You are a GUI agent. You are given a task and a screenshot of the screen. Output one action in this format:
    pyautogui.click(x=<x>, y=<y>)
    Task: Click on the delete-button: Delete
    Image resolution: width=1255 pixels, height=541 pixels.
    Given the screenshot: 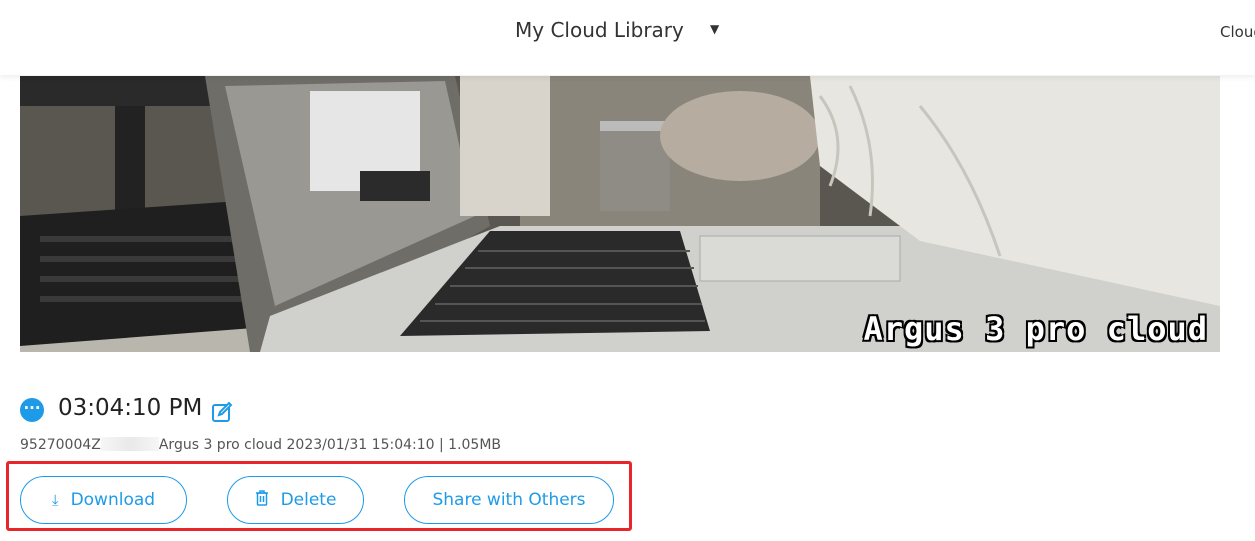 What is the action you would take?
    pyautogui.click(x=295, y=500)
    